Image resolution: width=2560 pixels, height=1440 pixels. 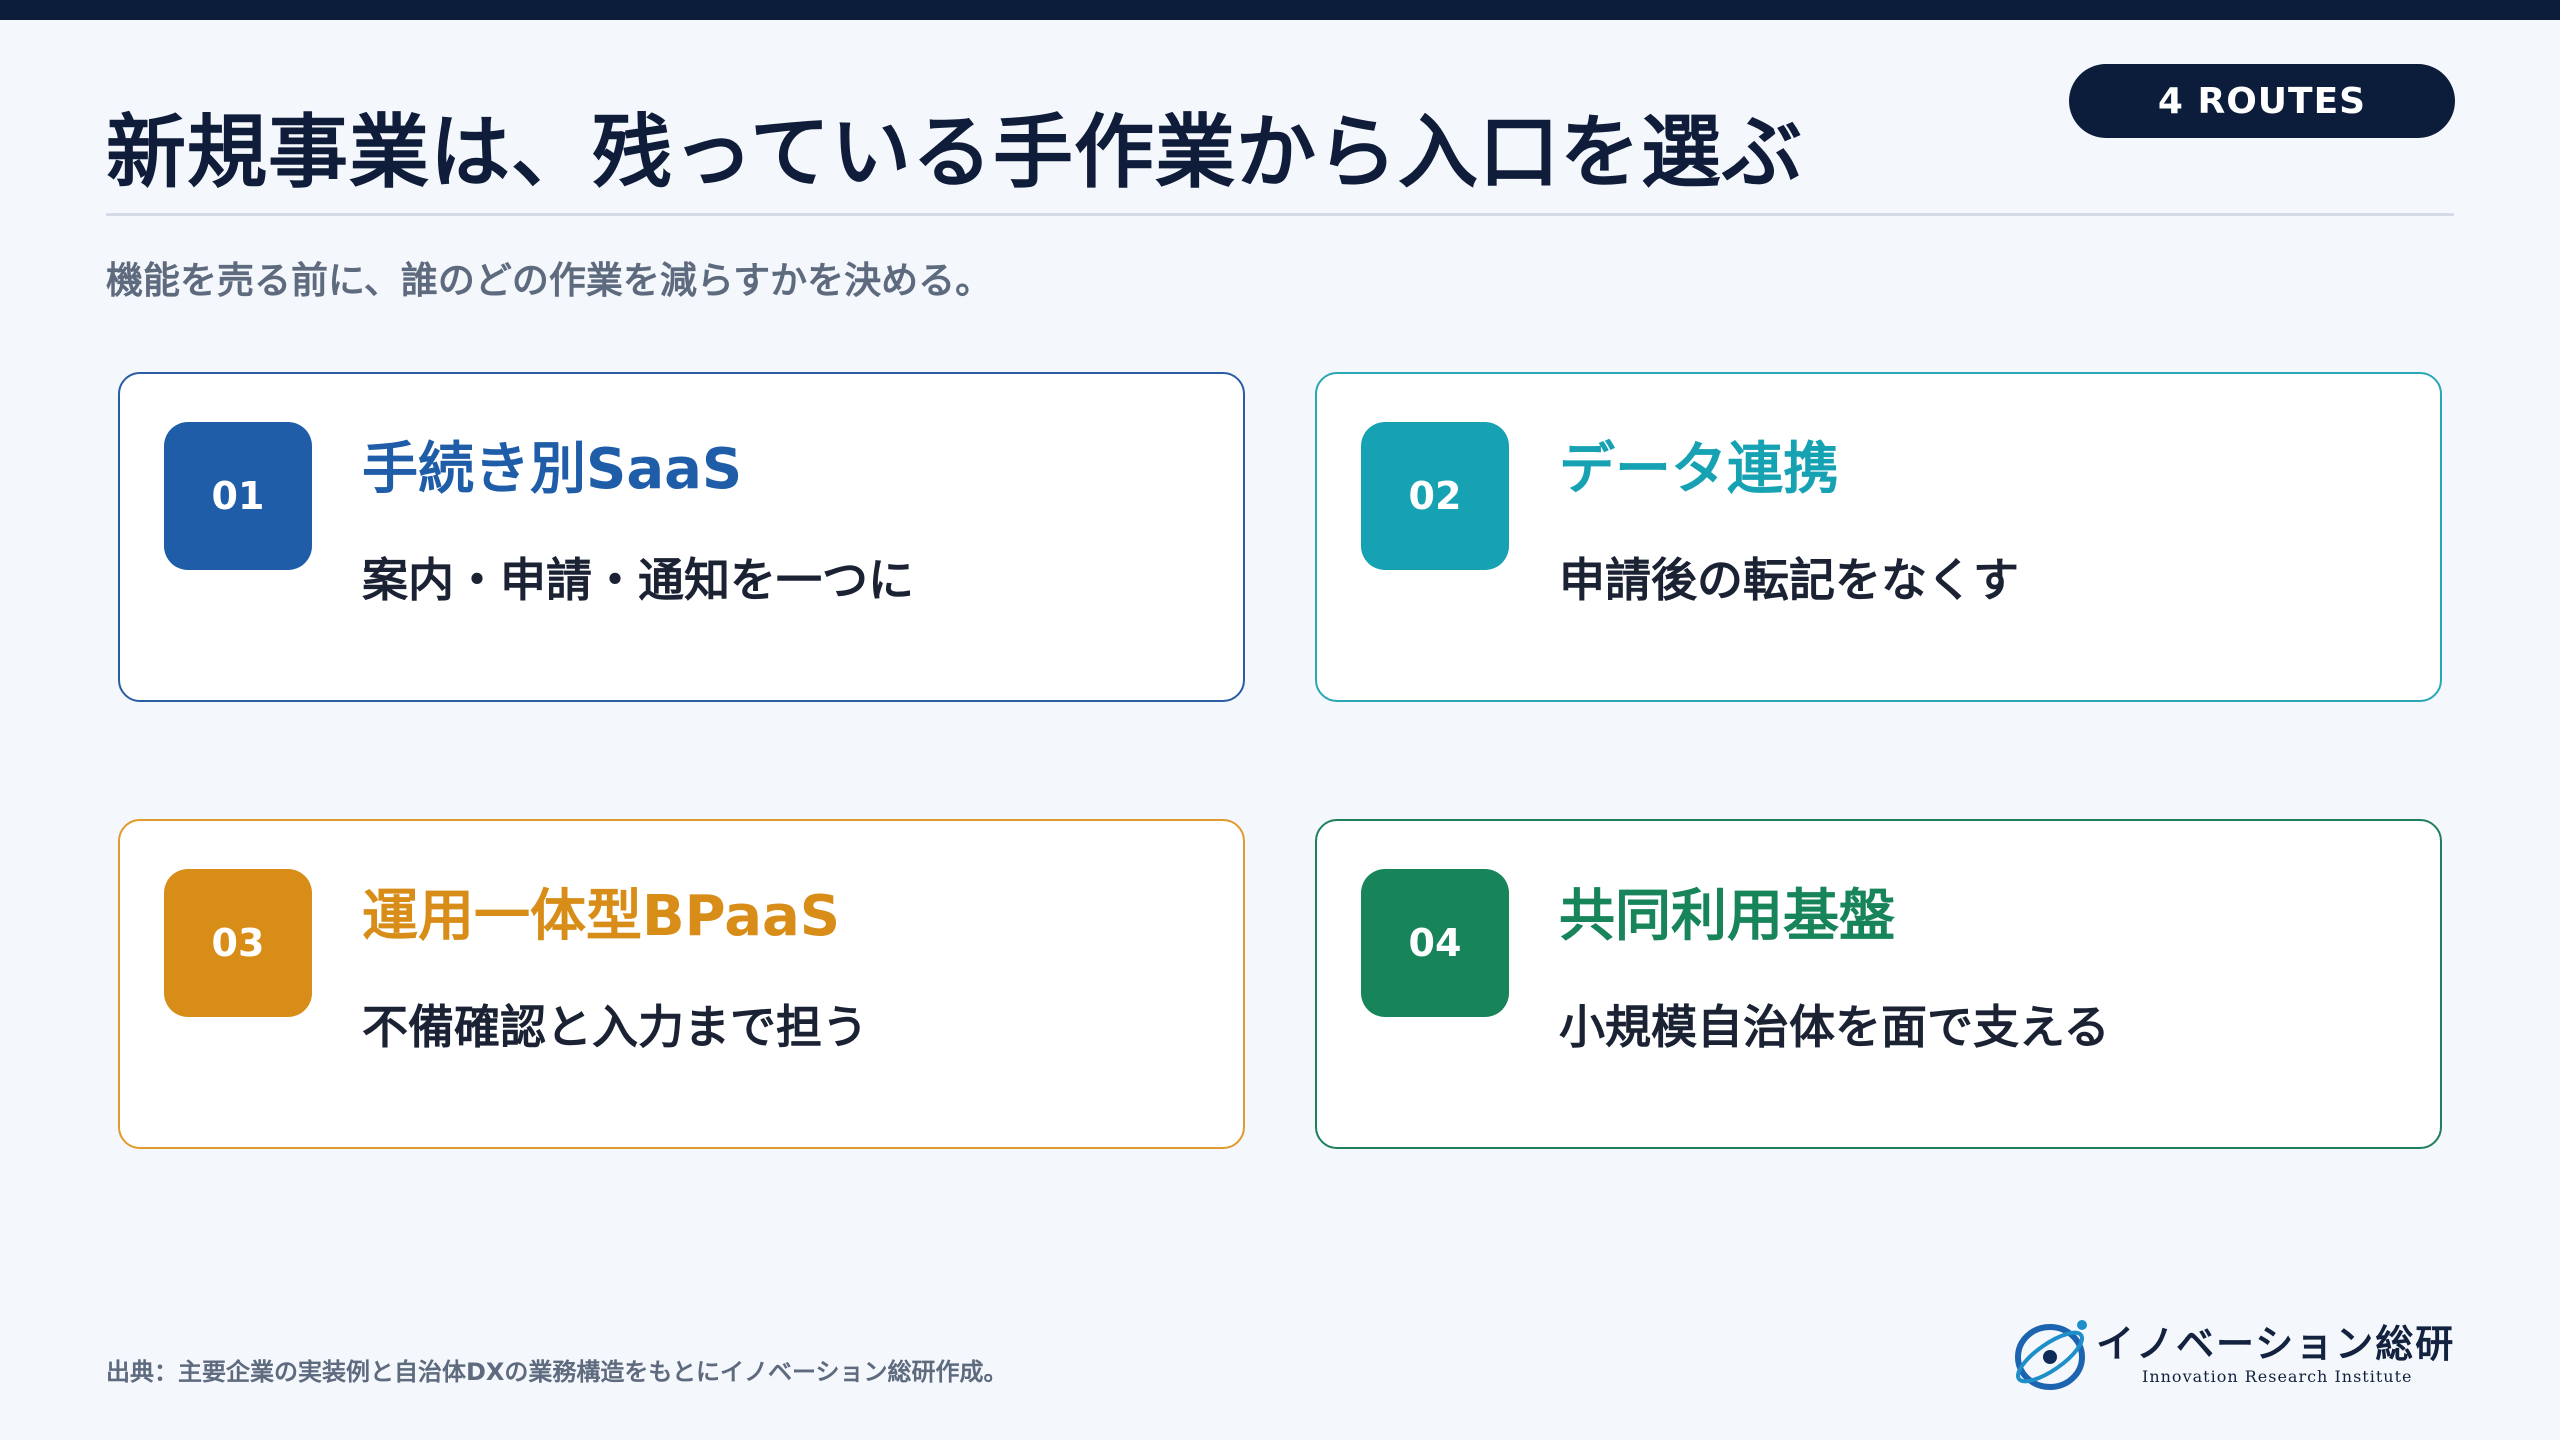 I want to click on route-number-badge: 01, so click(x=238, y=496).